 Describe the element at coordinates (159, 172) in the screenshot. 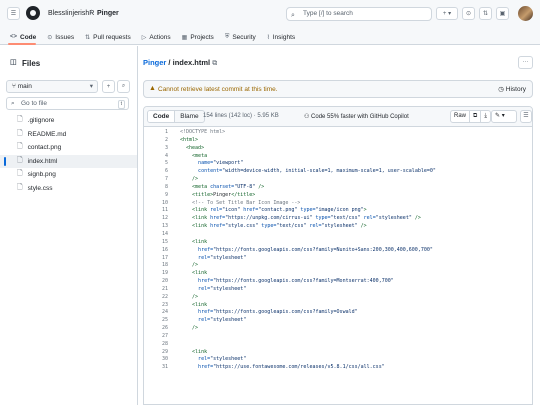

I see `line-number: 6` at that location.